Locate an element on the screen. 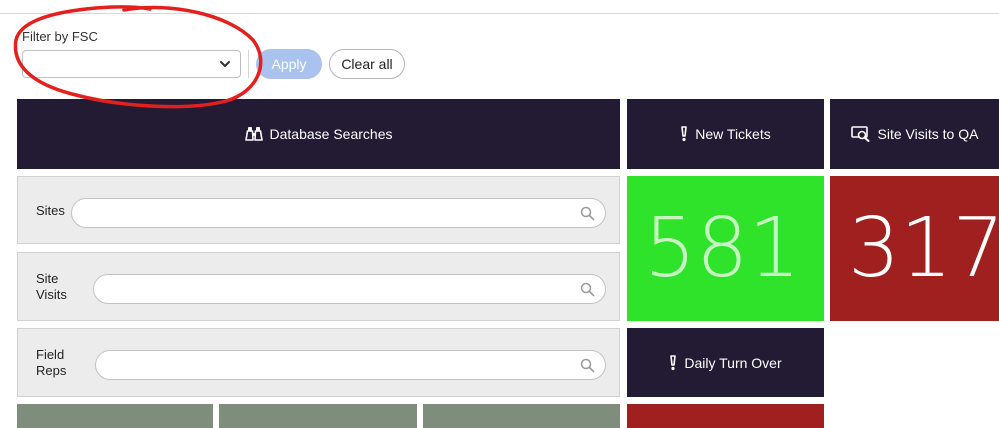 The image size is (999, 428). site-visit-icon is located at coordinates (860, 134).